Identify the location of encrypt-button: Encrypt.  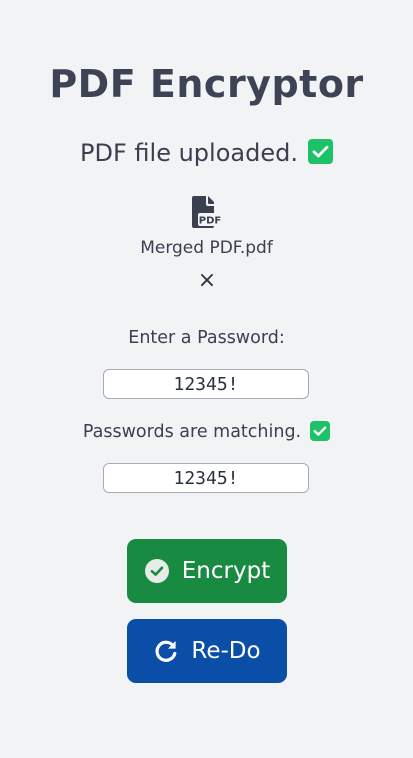
(207, 571).